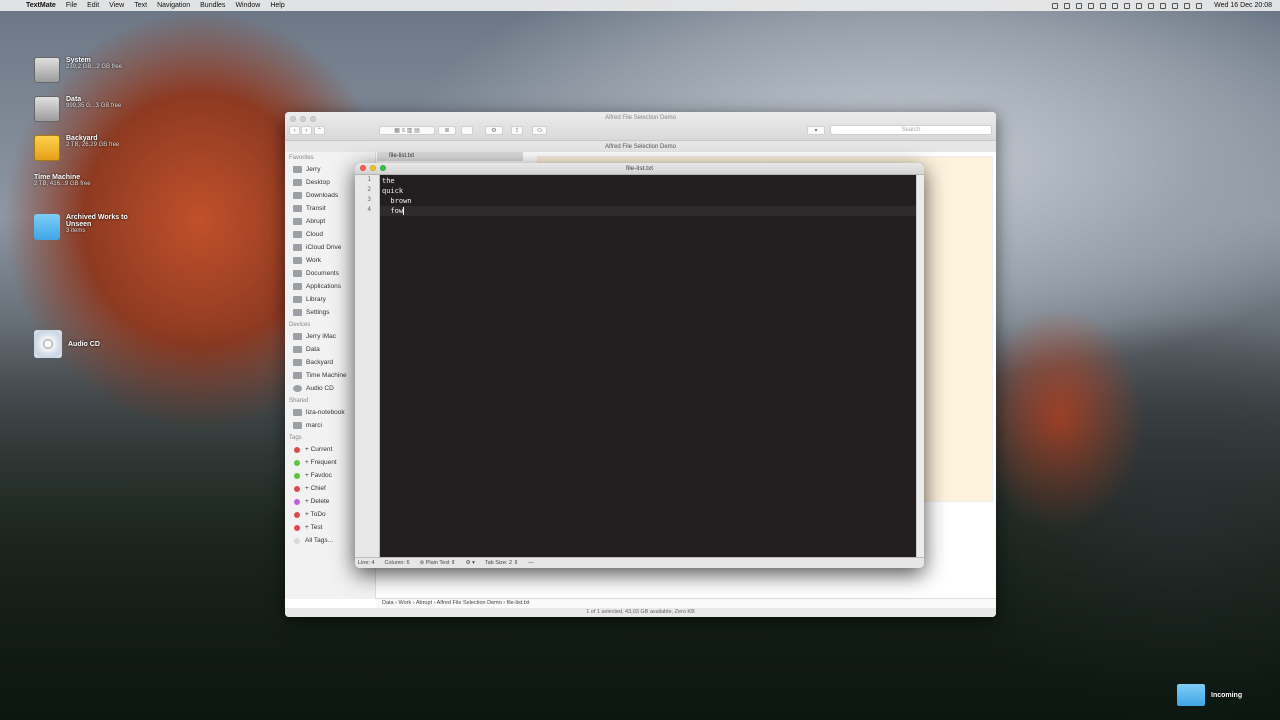 The height and width of the screenshot is (720, 1280). Describe the element at coordinates (405, 603) in the screenshot. I see `path-segment-work: Work` at that location.